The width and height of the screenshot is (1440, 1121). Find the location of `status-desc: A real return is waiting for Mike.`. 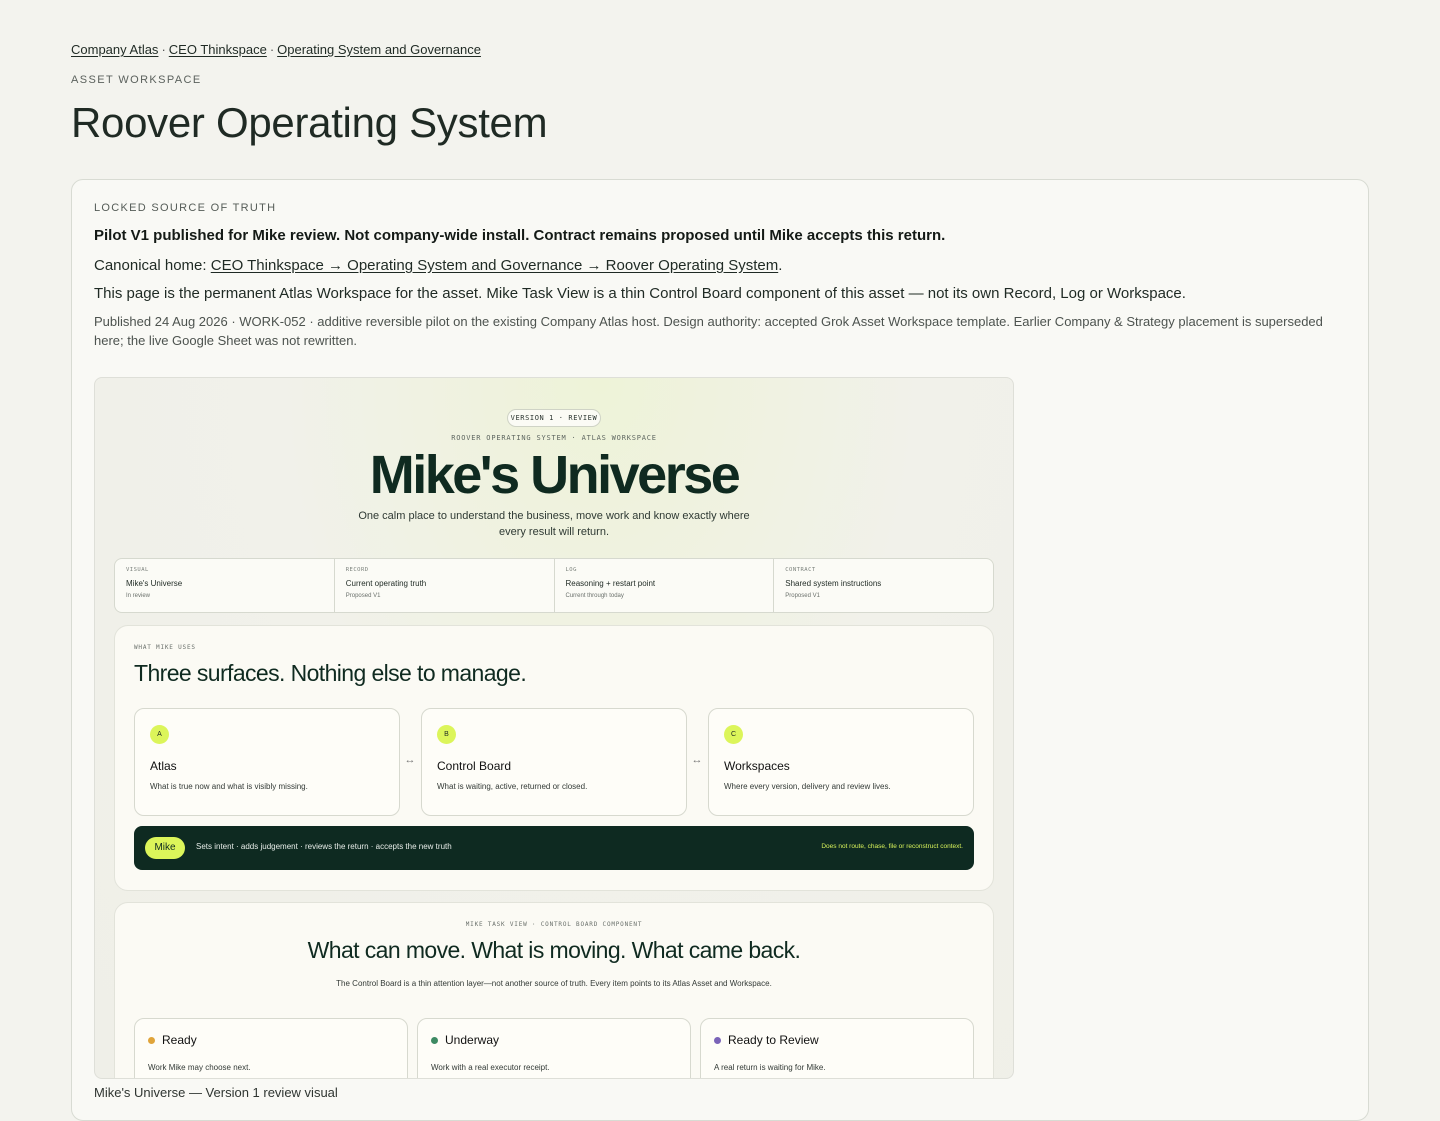

status-desc: A real return is waiting for Mike. is located at coordinates (770, 1067).